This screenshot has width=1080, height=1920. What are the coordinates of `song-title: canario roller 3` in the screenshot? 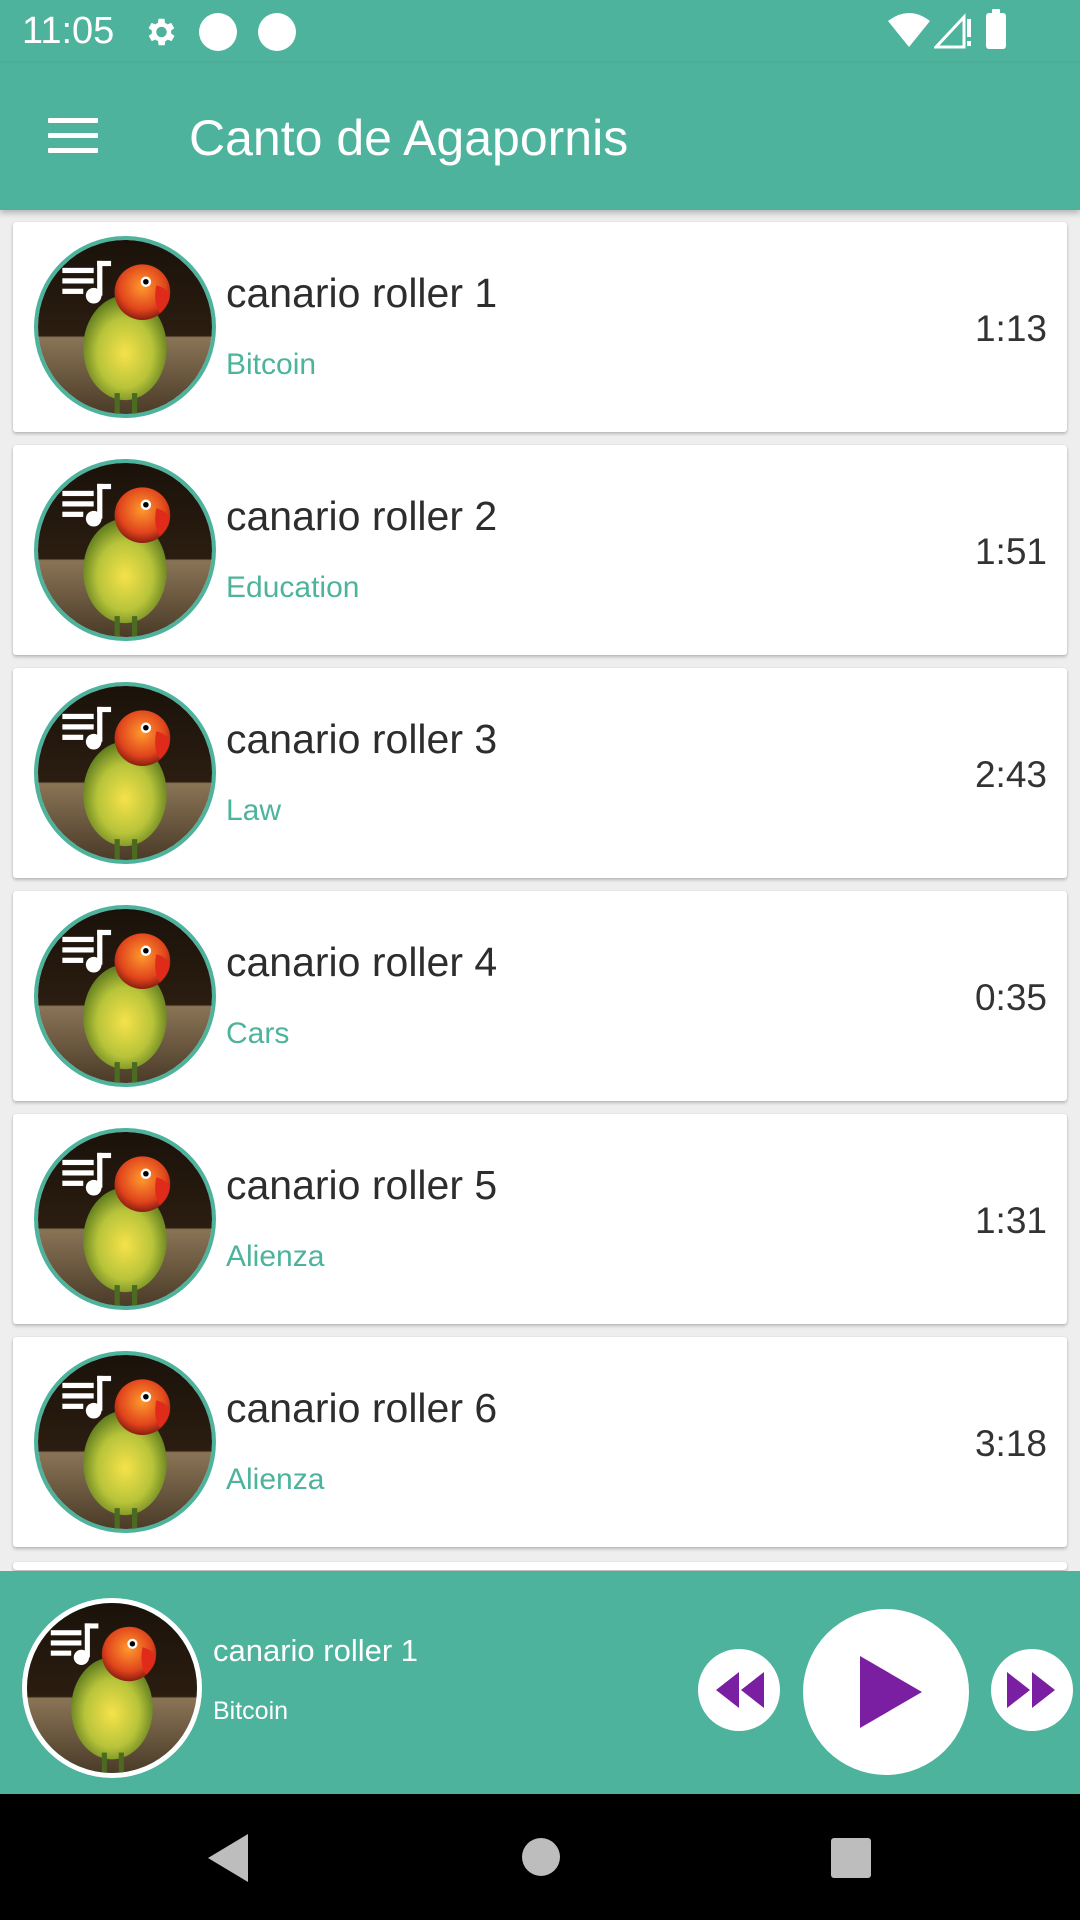 It's located at (362, 739).